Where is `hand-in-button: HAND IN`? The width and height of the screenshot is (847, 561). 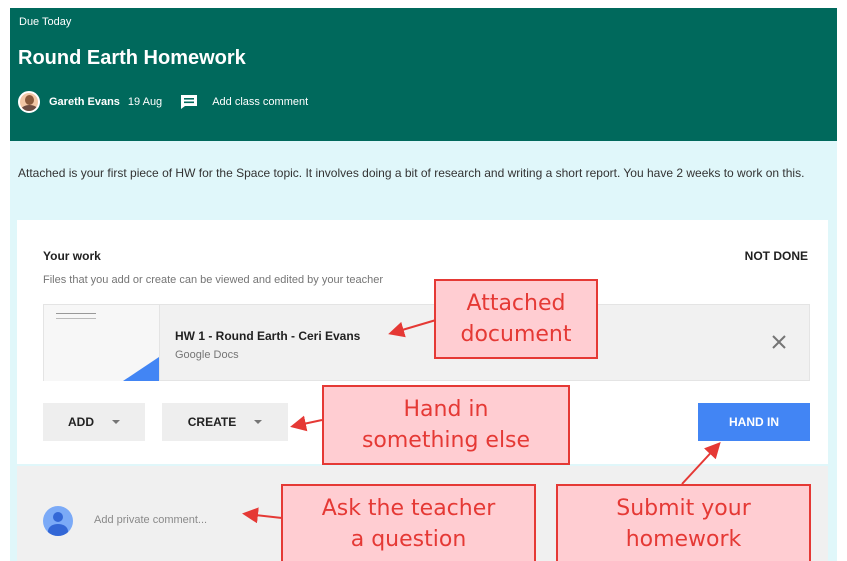 hand-in-button: HAND IN is located at coordinates (754, 422).